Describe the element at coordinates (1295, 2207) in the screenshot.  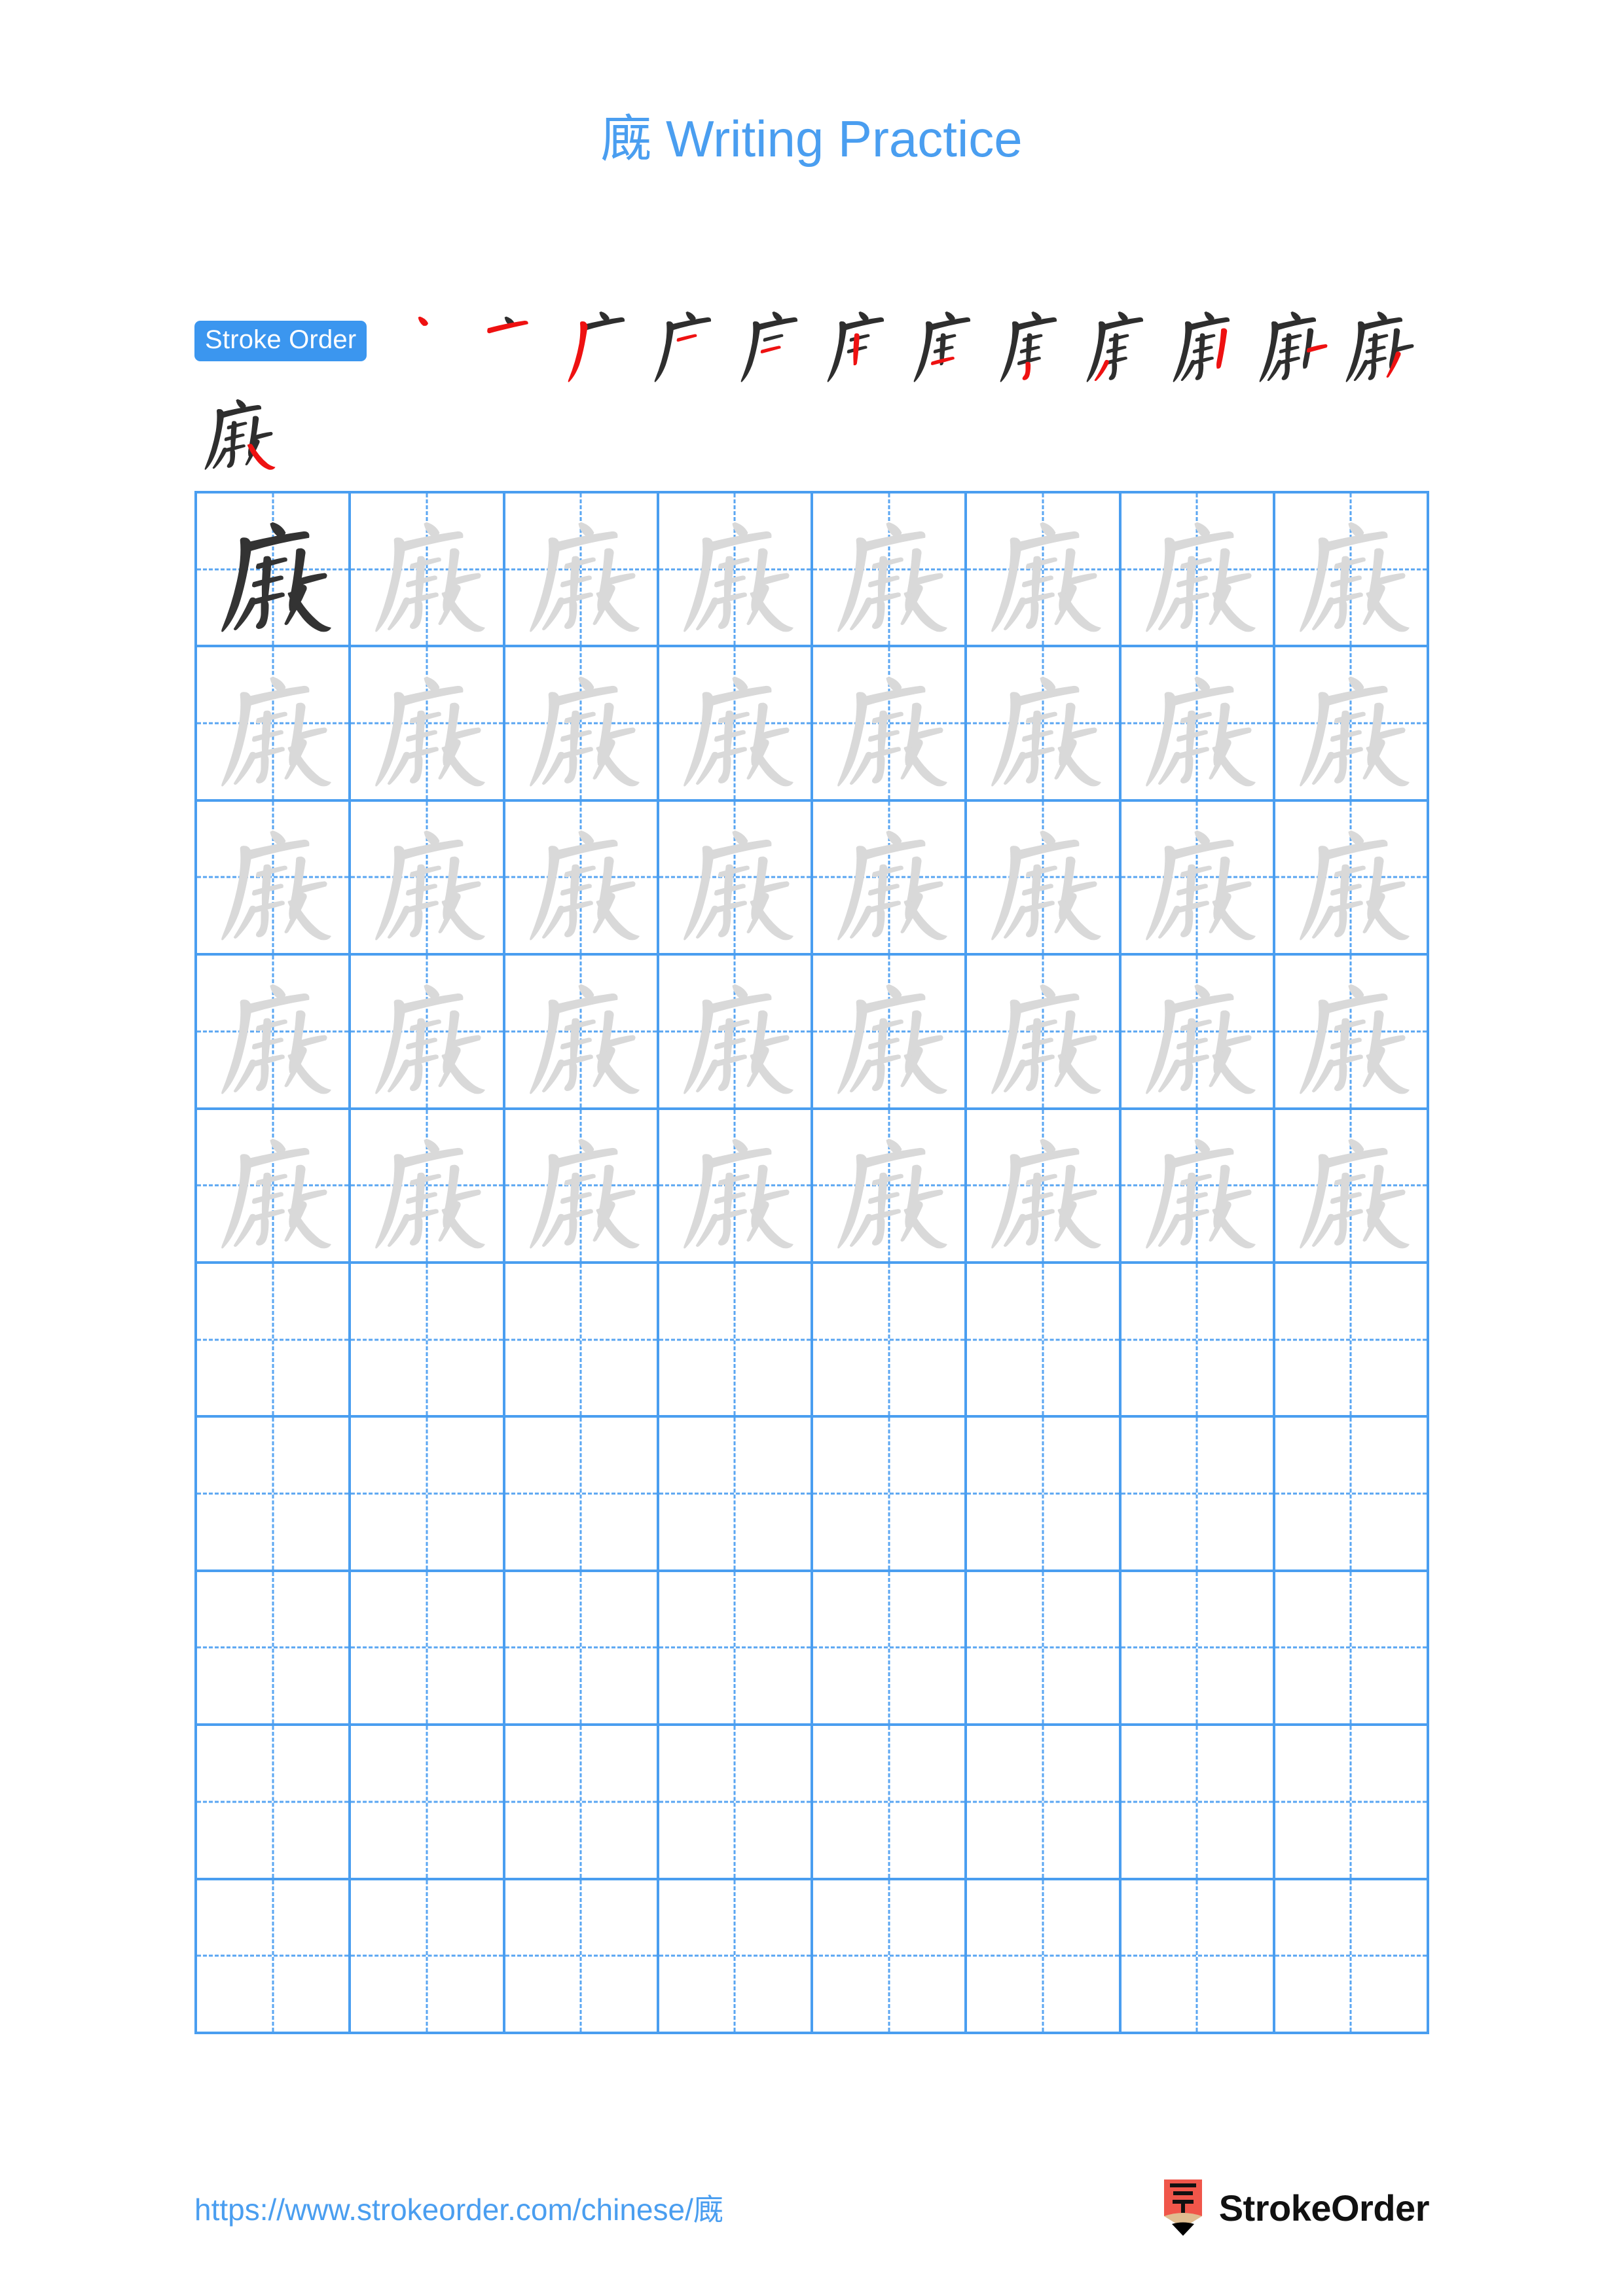
I see `brand-lockup: StrokeOrder` at that location.